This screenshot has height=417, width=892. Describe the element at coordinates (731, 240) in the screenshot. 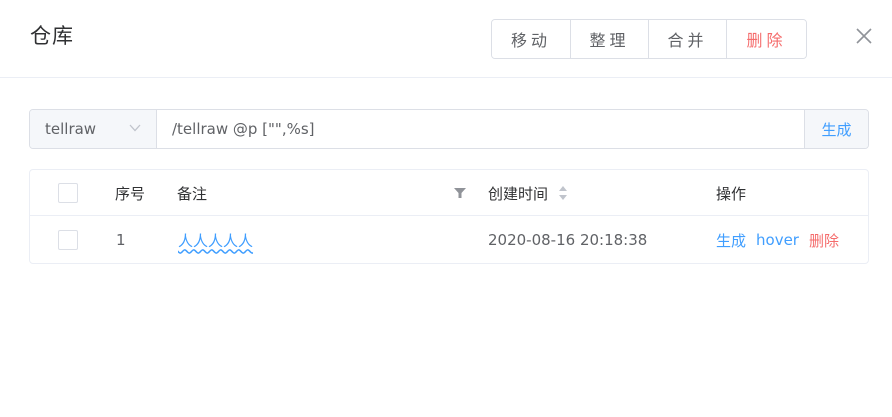

I see `row-generate-link: 生成` at that location.